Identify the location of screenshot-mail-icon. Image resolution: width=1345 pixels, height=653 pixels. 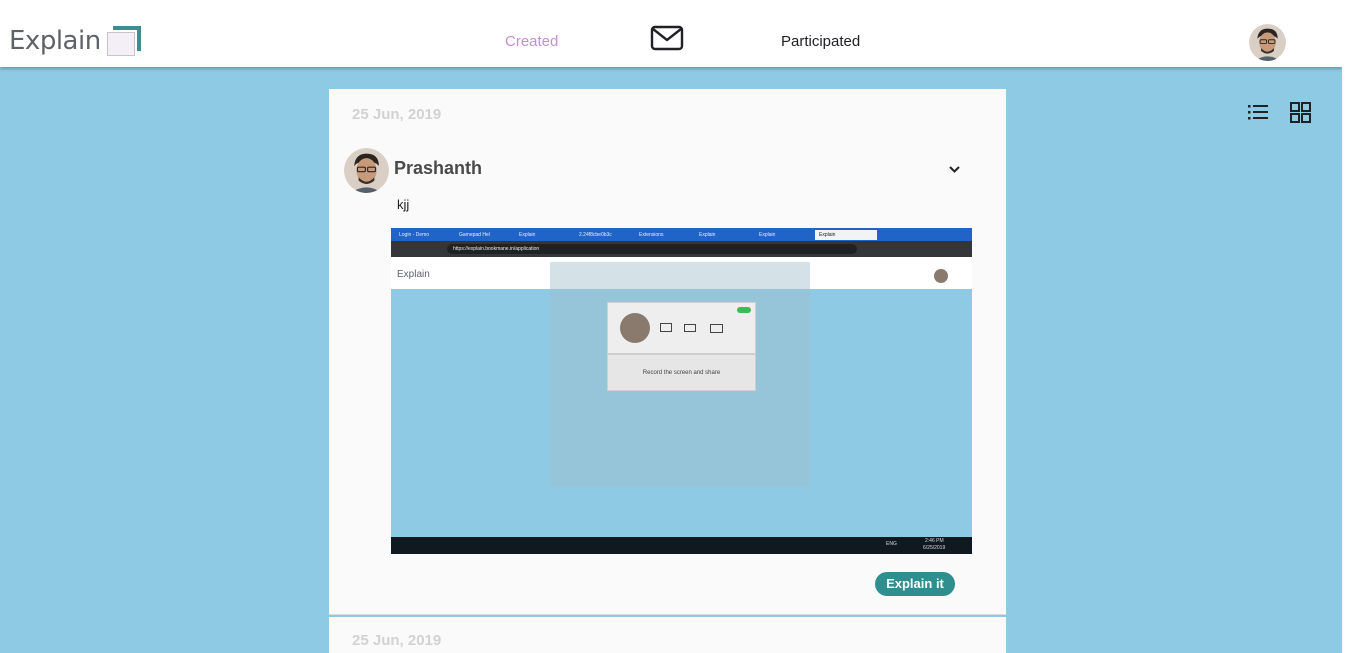
(716, 328).